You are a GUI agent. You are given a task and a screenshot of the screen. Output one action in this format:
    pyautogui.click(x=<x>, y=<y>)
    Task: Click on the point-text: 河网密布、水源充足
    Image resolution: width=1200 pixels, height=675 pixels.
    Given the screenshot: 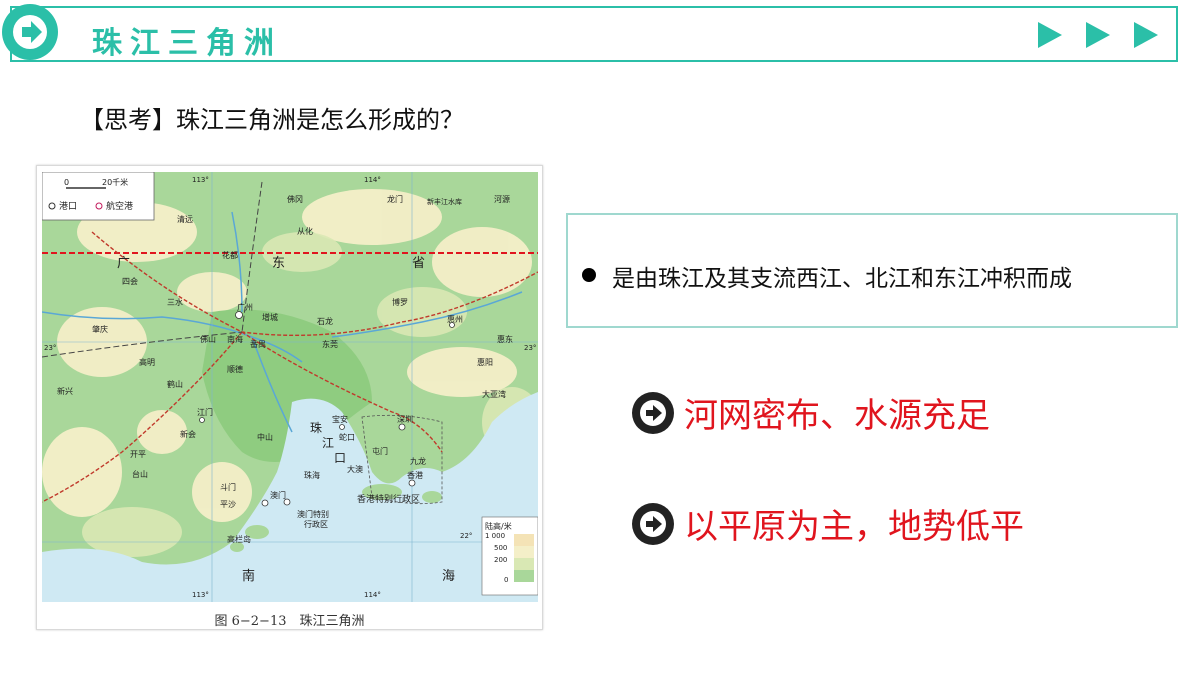 What is the action you would take?
    pyautogui.click(x=837, y=416)
    